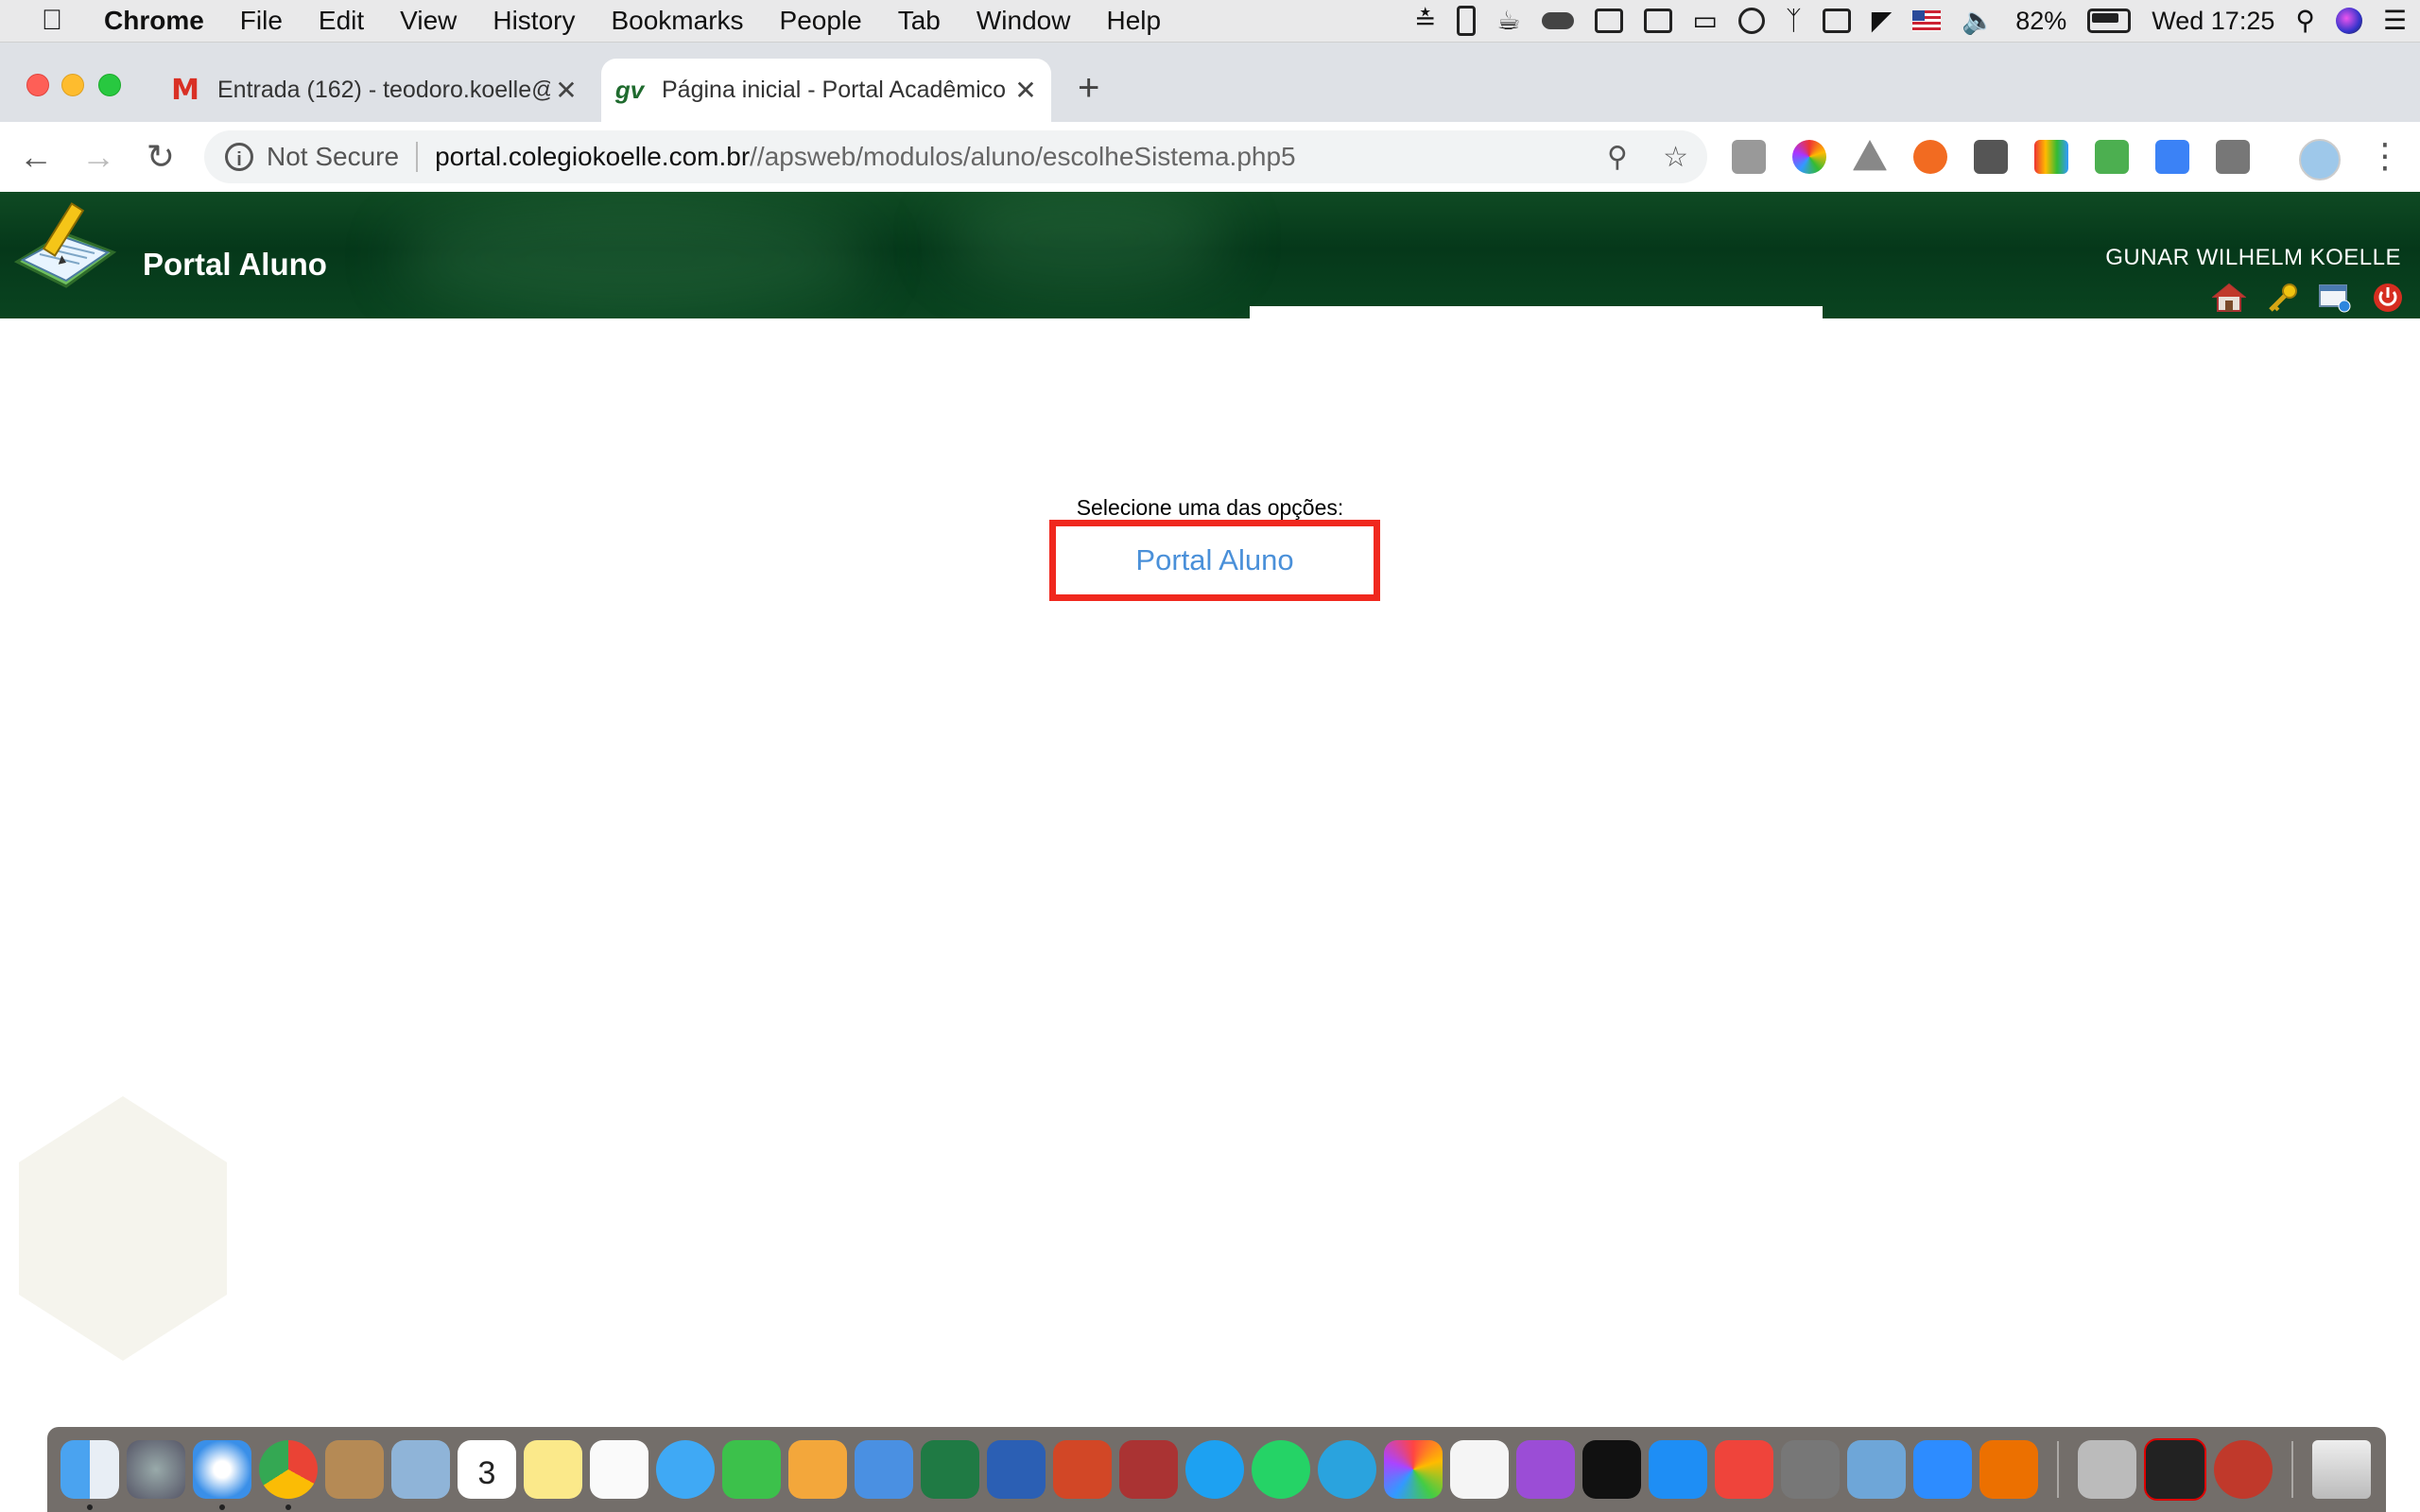 The height and width of the screenshot is (1512, 2420). What do you see at coordinates (2040, 21) in the screenshot?
I see `battery-percent: 82%` at bounding box center [2040, 21].